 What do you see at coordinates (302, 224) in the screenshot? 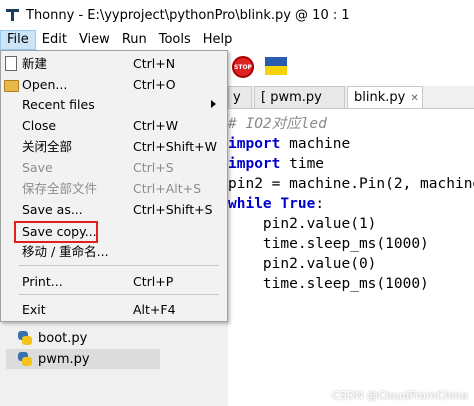
I see `code-line: pin2.value(1)` at bounding box center [302, 224].